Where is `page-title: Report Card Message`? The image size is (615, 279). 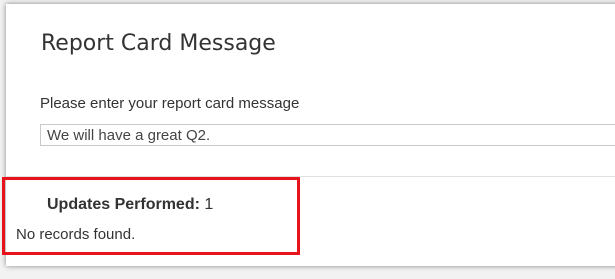 page-title: Report Card Message is located at coordinates (158, 43).